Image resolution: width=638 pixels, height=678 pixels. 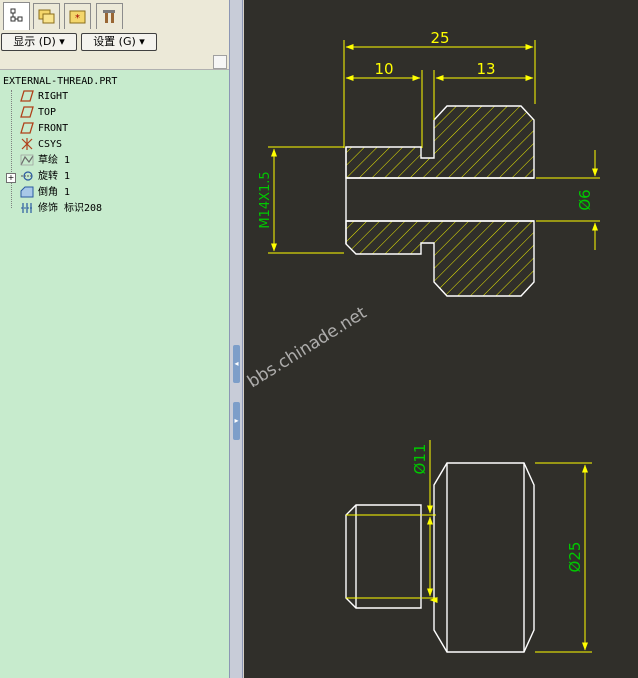 I want to click on tree-item-csys: CSYS, so click(x=41, y=145).